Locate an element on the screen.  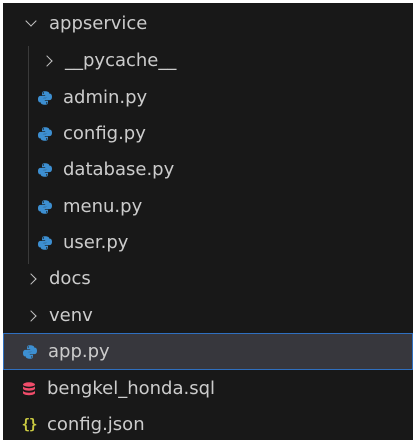
tree-file-config-json: {} config.json is located at coordinates (208, 423).